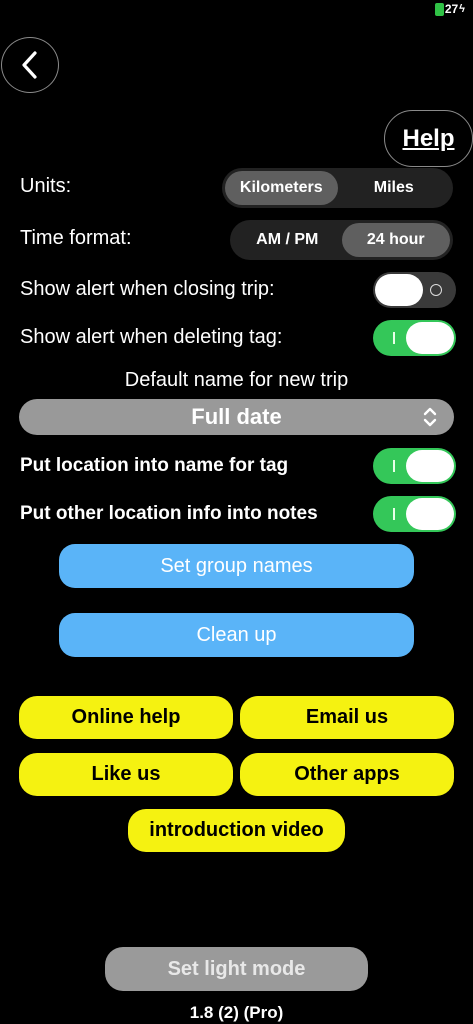 The image size is (473, 1024). Describe the element at coordinates (347, 717) in the screenshot. I see `email-us-button: Email us` at that location.